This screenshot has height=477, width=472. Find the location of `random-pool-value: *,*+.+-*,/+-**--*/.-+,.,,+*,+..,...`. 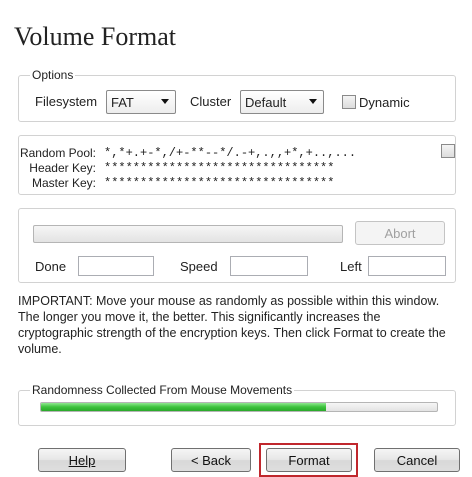

random-pool-value: *,*+.+-*,/+-**--*/.-+,.,,+*,+..,... is located at coordinates (230, 153).